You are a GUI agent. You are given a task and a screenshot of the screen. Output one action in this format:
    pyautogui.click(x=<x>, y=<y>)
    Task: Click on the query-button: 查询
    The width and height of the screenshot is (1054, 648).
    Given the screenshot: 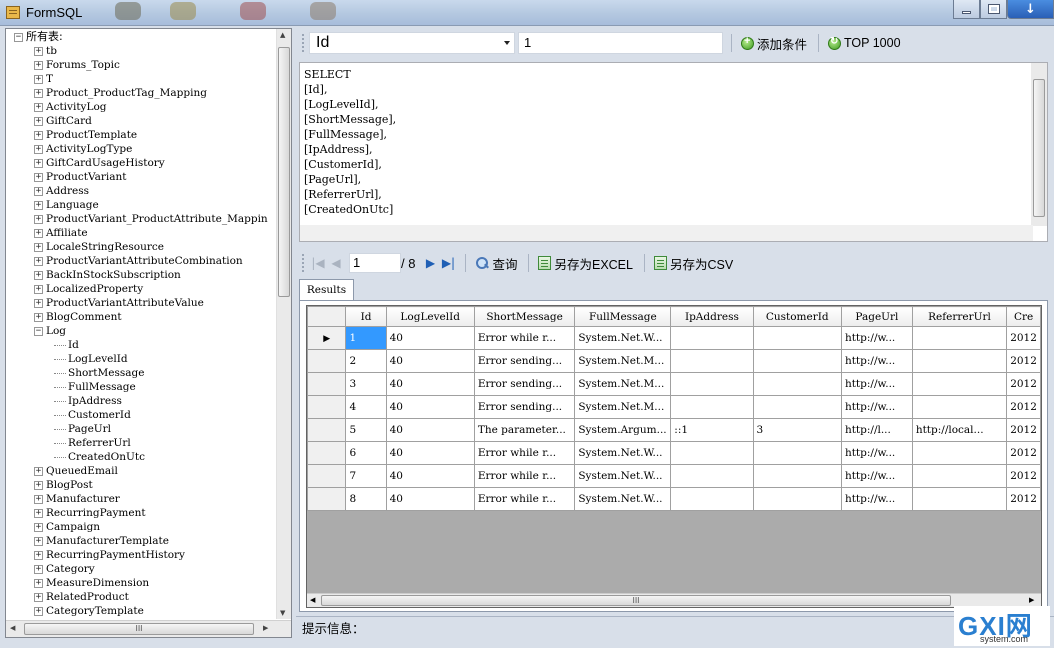 What is the action you would take?
    pyautogui.click(x=496, y=263)
    